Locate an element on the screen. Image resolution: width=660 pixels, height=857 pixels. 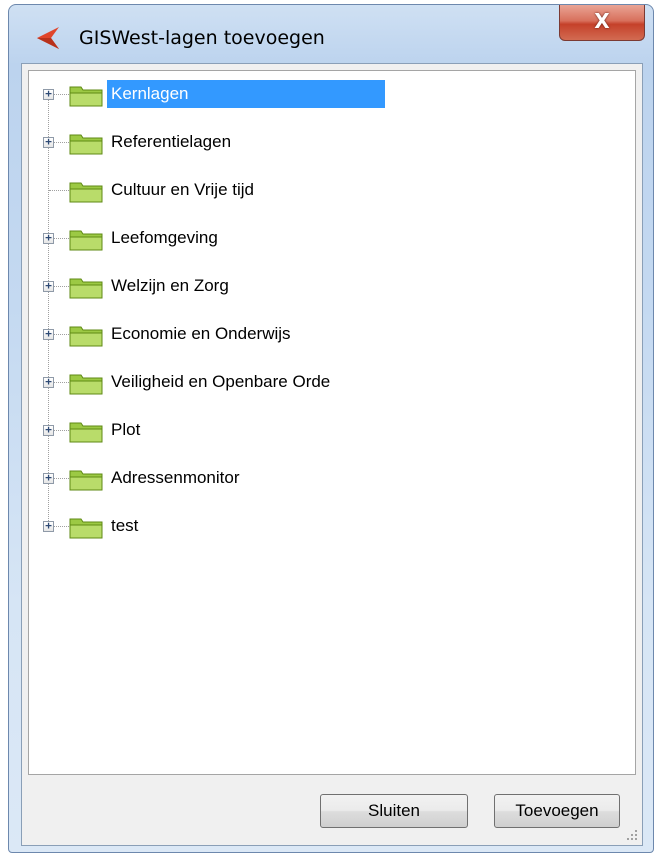
close-window-button: X is located at coordinates (602, 23).